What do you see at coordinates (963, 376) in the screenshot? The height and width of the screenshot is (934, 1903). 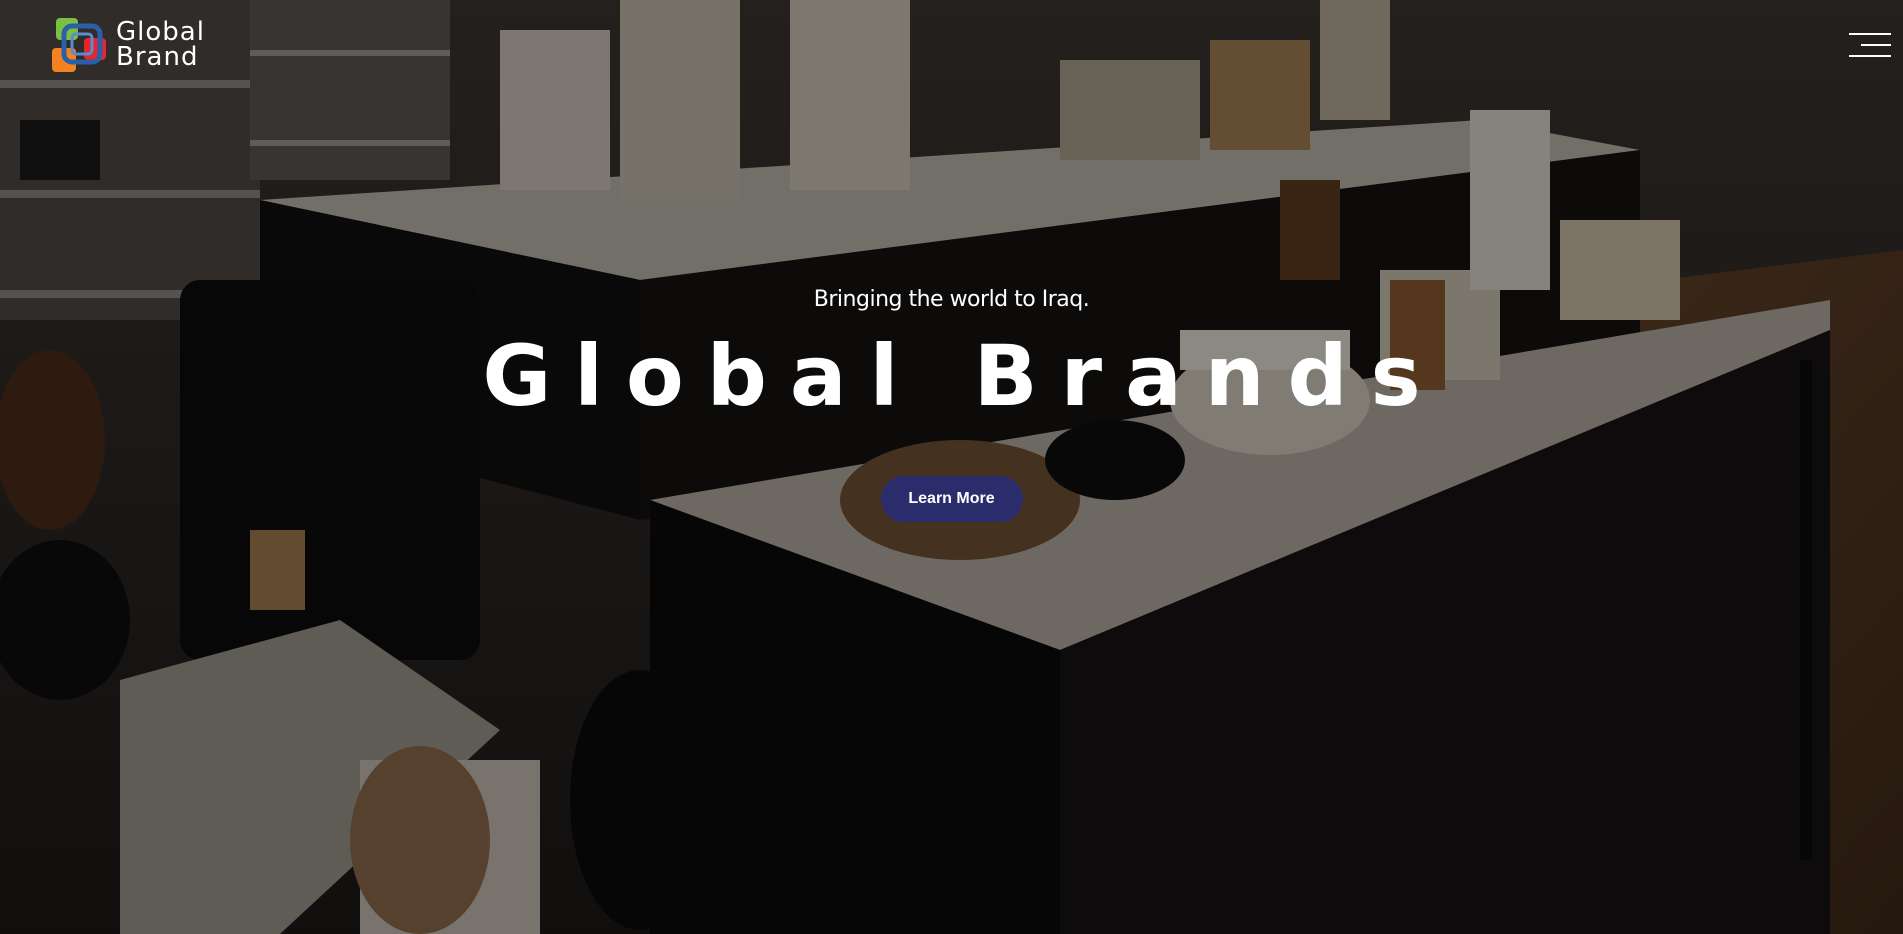 I see `hero-title: Global Brands` at bounding box center [963, 376].